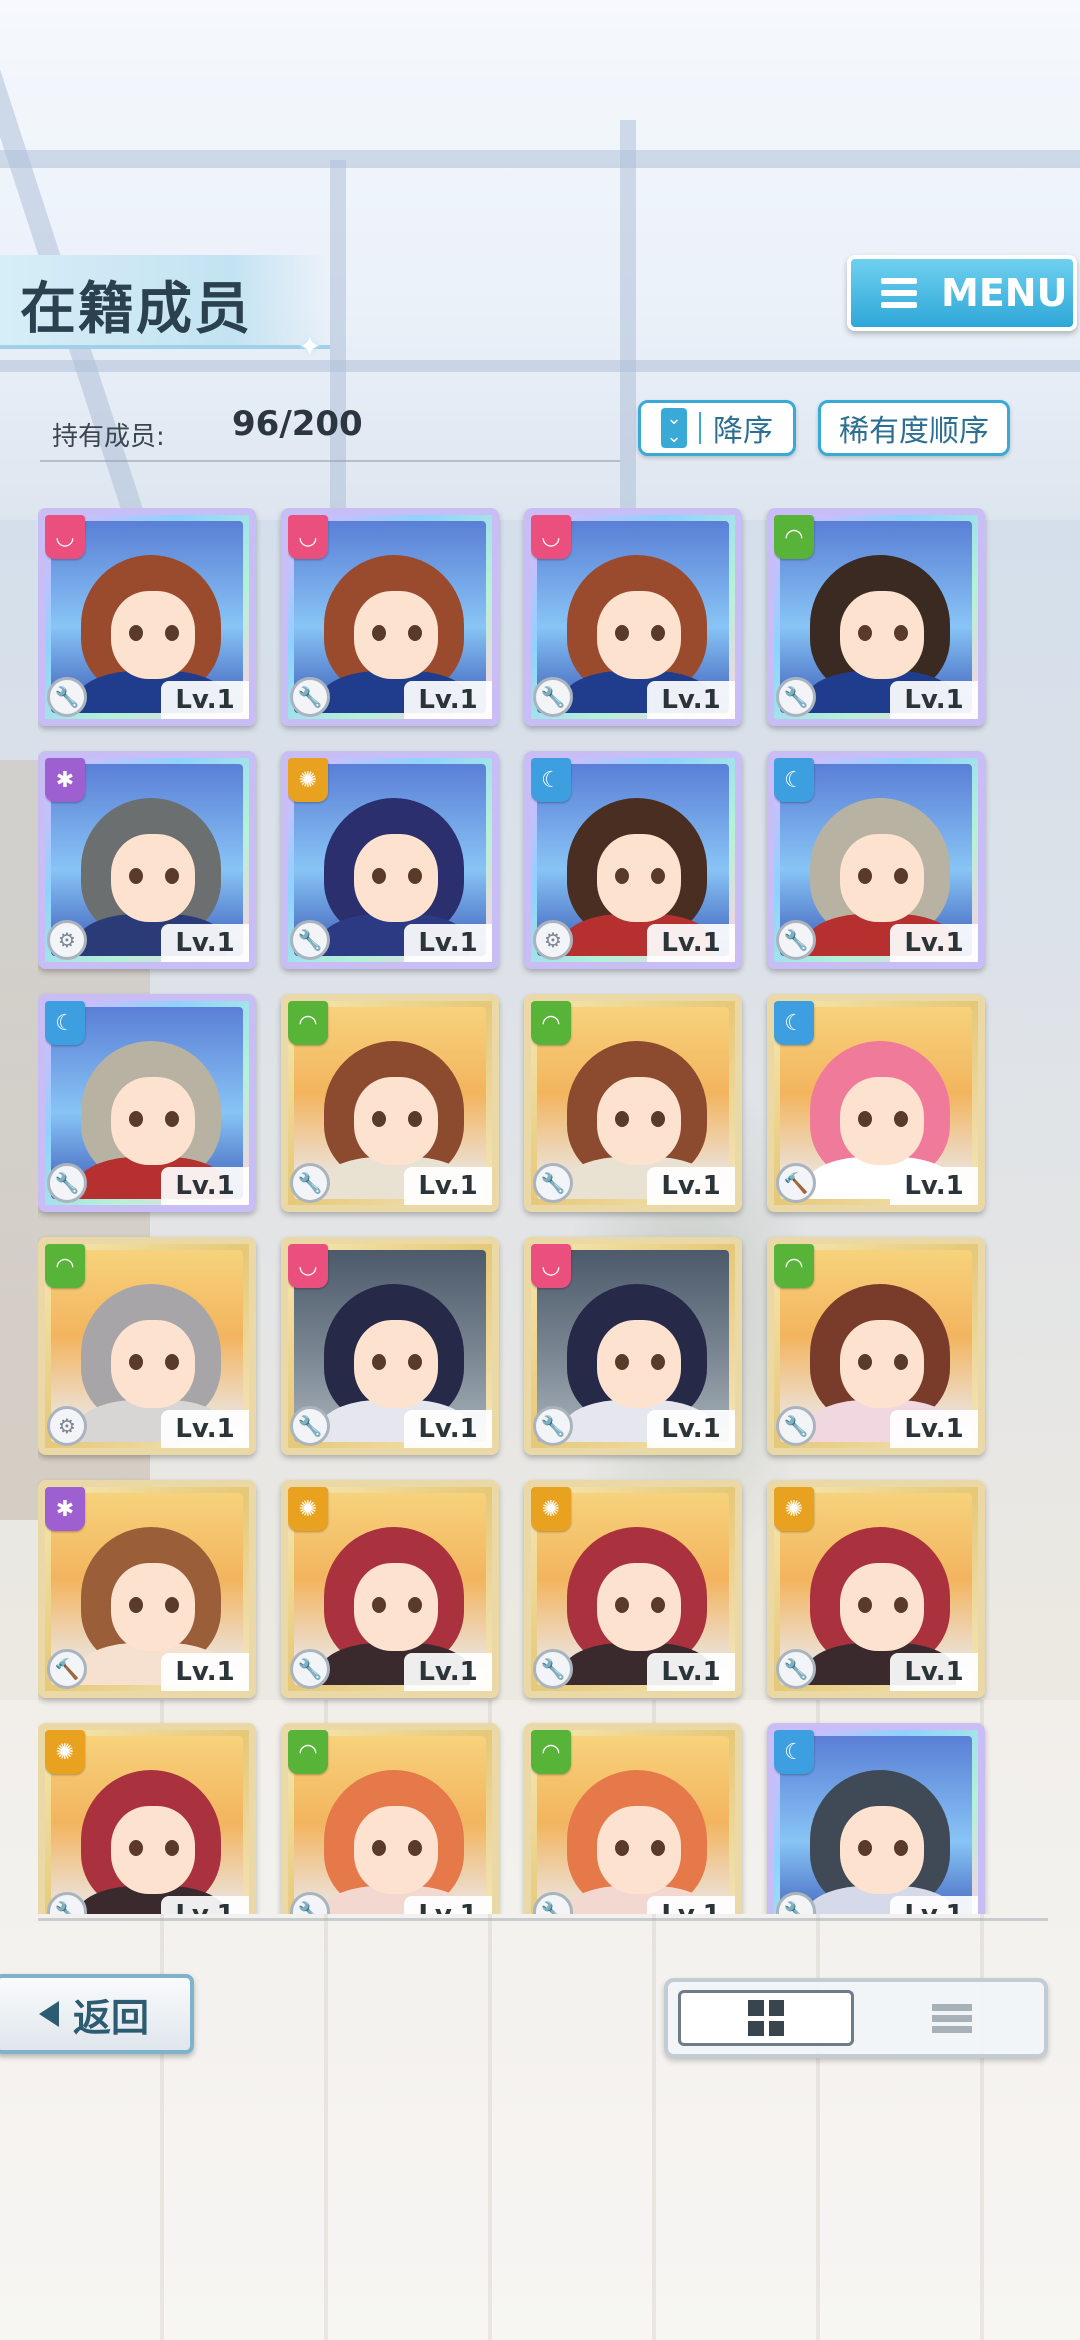 Image resolution: width=1080 pixels, height=2340 pixels. Describe the element at coordinates (390, 1103) in the screenshot. I see `member-card: ◠ 🔧 Lv.1` at that location.